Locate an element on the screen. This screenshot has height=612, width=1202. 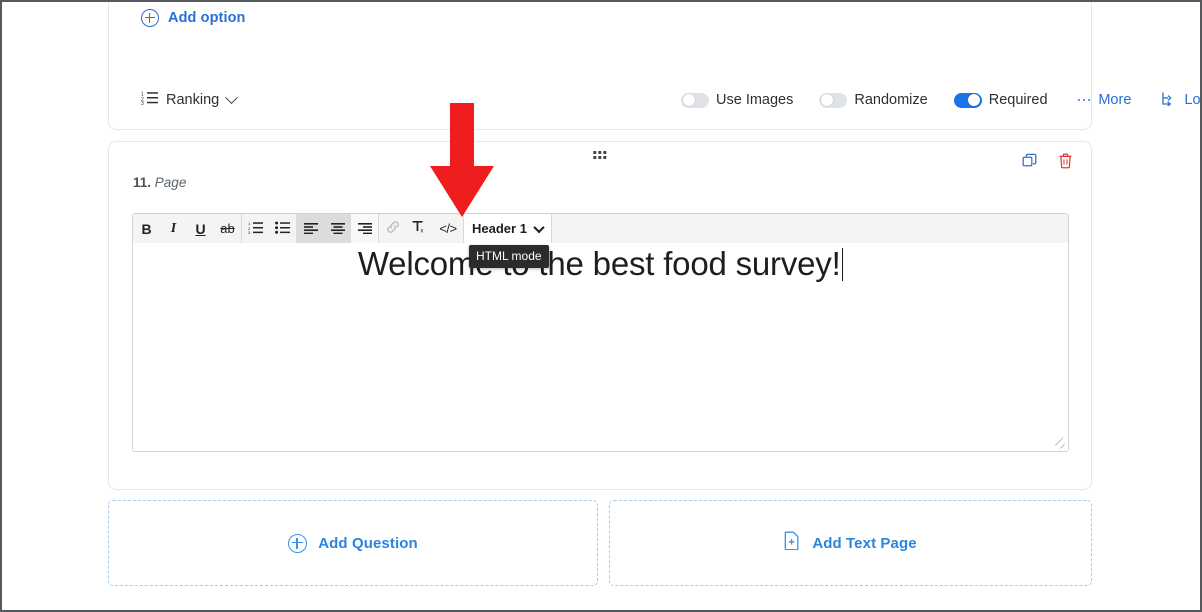
question-options-group: Use Images Randomize Required More Lo is located at coordinates (941, 100).